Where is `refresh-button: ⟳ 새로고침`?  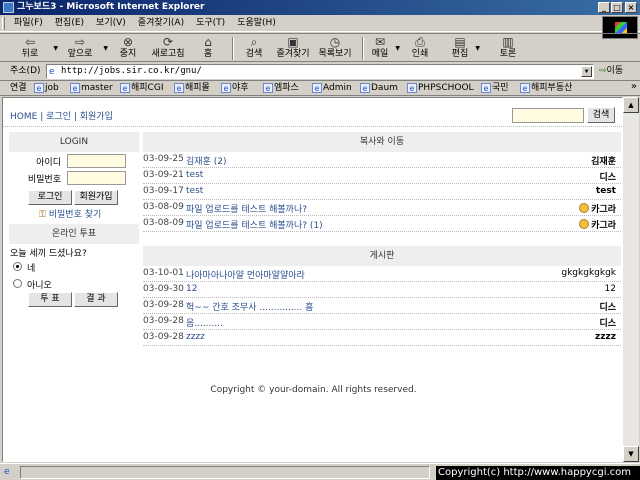 refresh-button: ⟳ 새로고침 is located at coordinates (168, 49).